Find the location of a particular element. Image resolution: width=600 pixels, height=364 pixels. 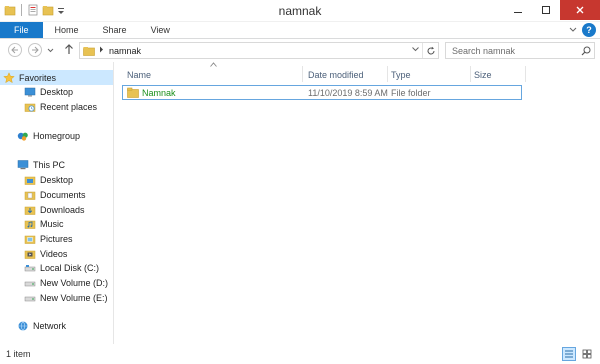

address-row: namnak is located at coordinates (300, 50).